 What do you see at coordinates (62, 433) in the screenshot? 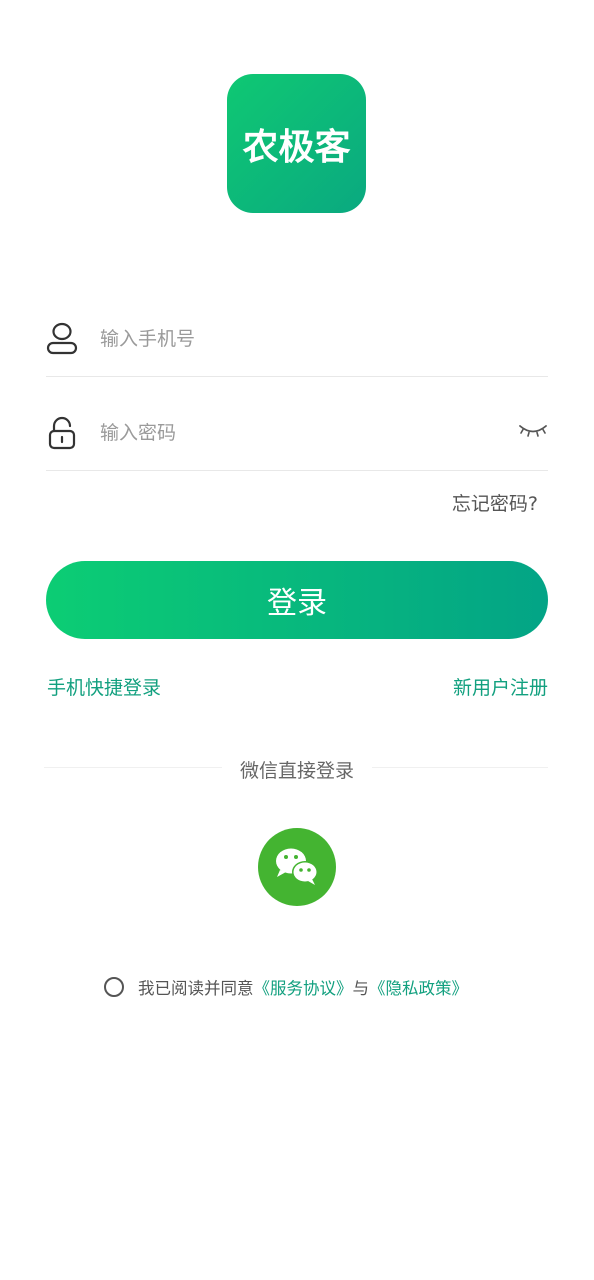
I see `lock-icon` at bounding box center [62, 433].